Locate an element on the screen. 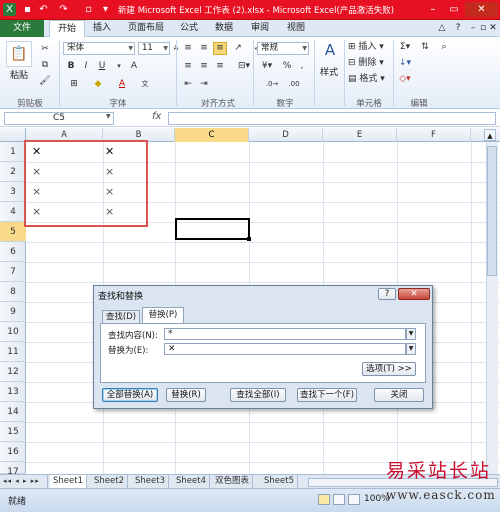 This screenshot has width=500, height=512. find-what-dropdown-icon: ▼ is located at coordinates (411, 334).